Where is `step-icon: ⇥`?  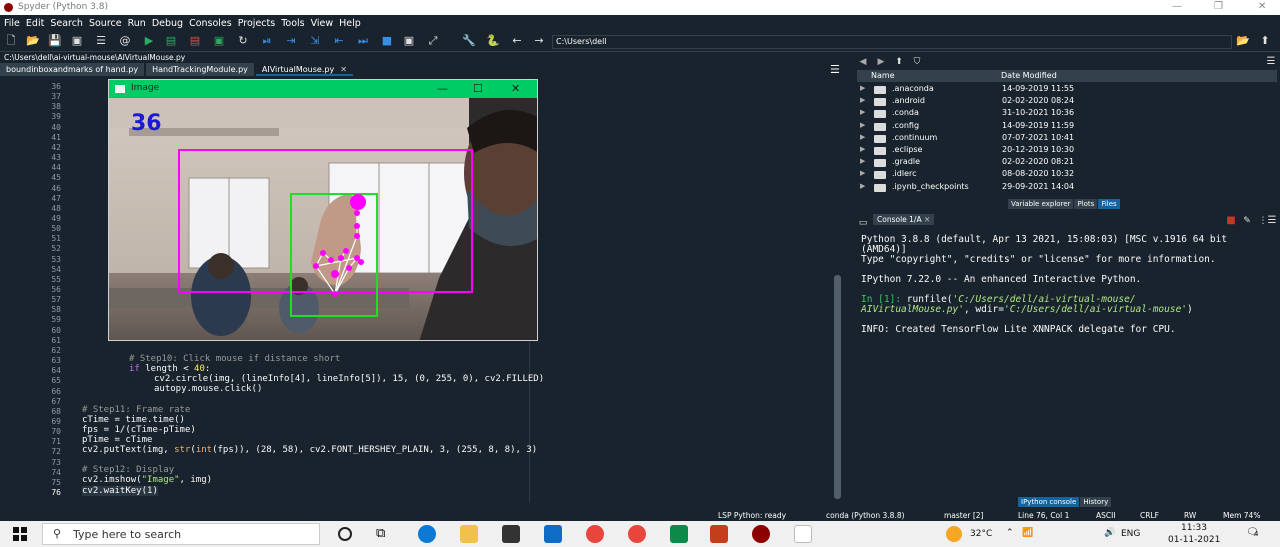 step-icon: ⇥ is located at coordinates (291, 41).